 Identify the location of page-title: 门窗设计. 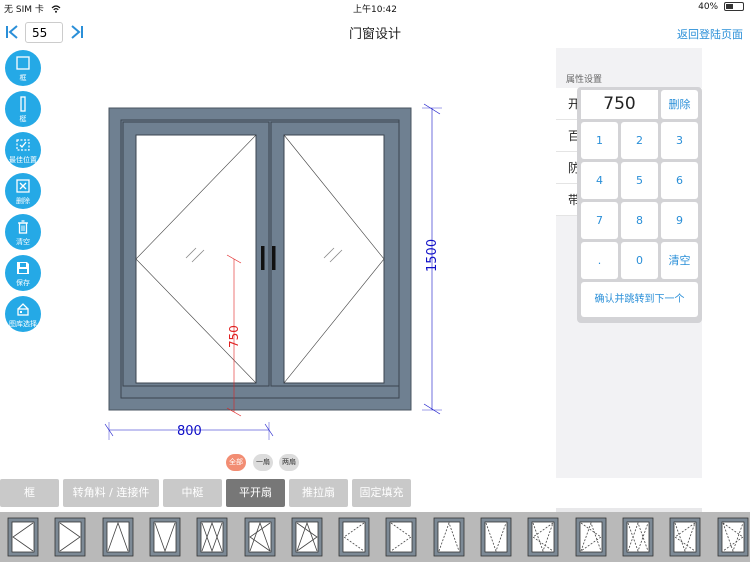
(374, 34).